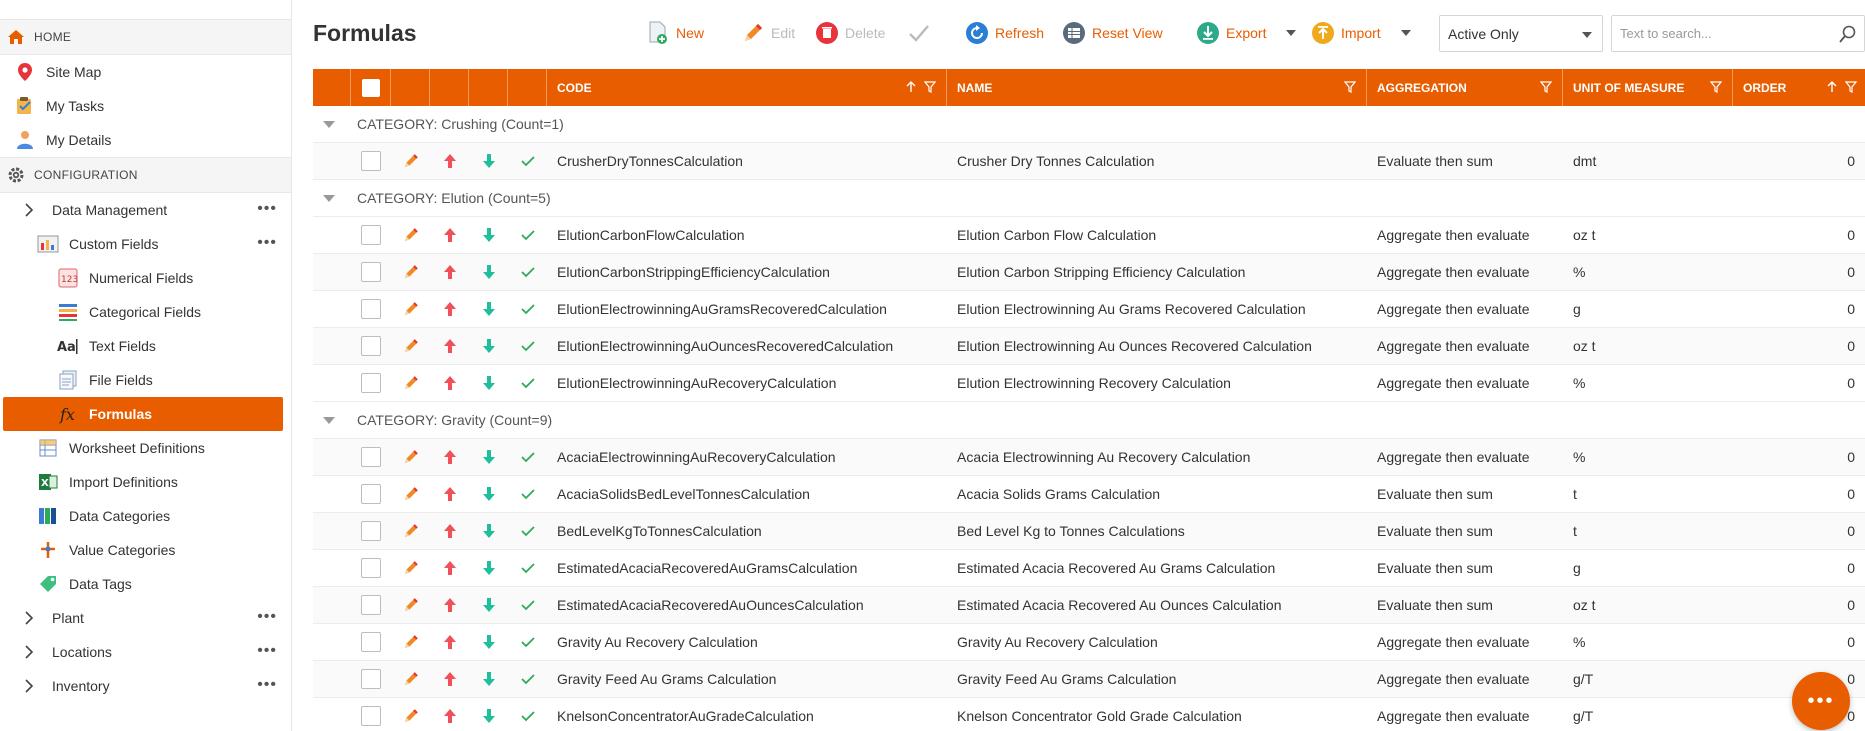  I want to click on sidebar-item-worksheet-definitions: Worksheet Definitions, so click(145, 448).